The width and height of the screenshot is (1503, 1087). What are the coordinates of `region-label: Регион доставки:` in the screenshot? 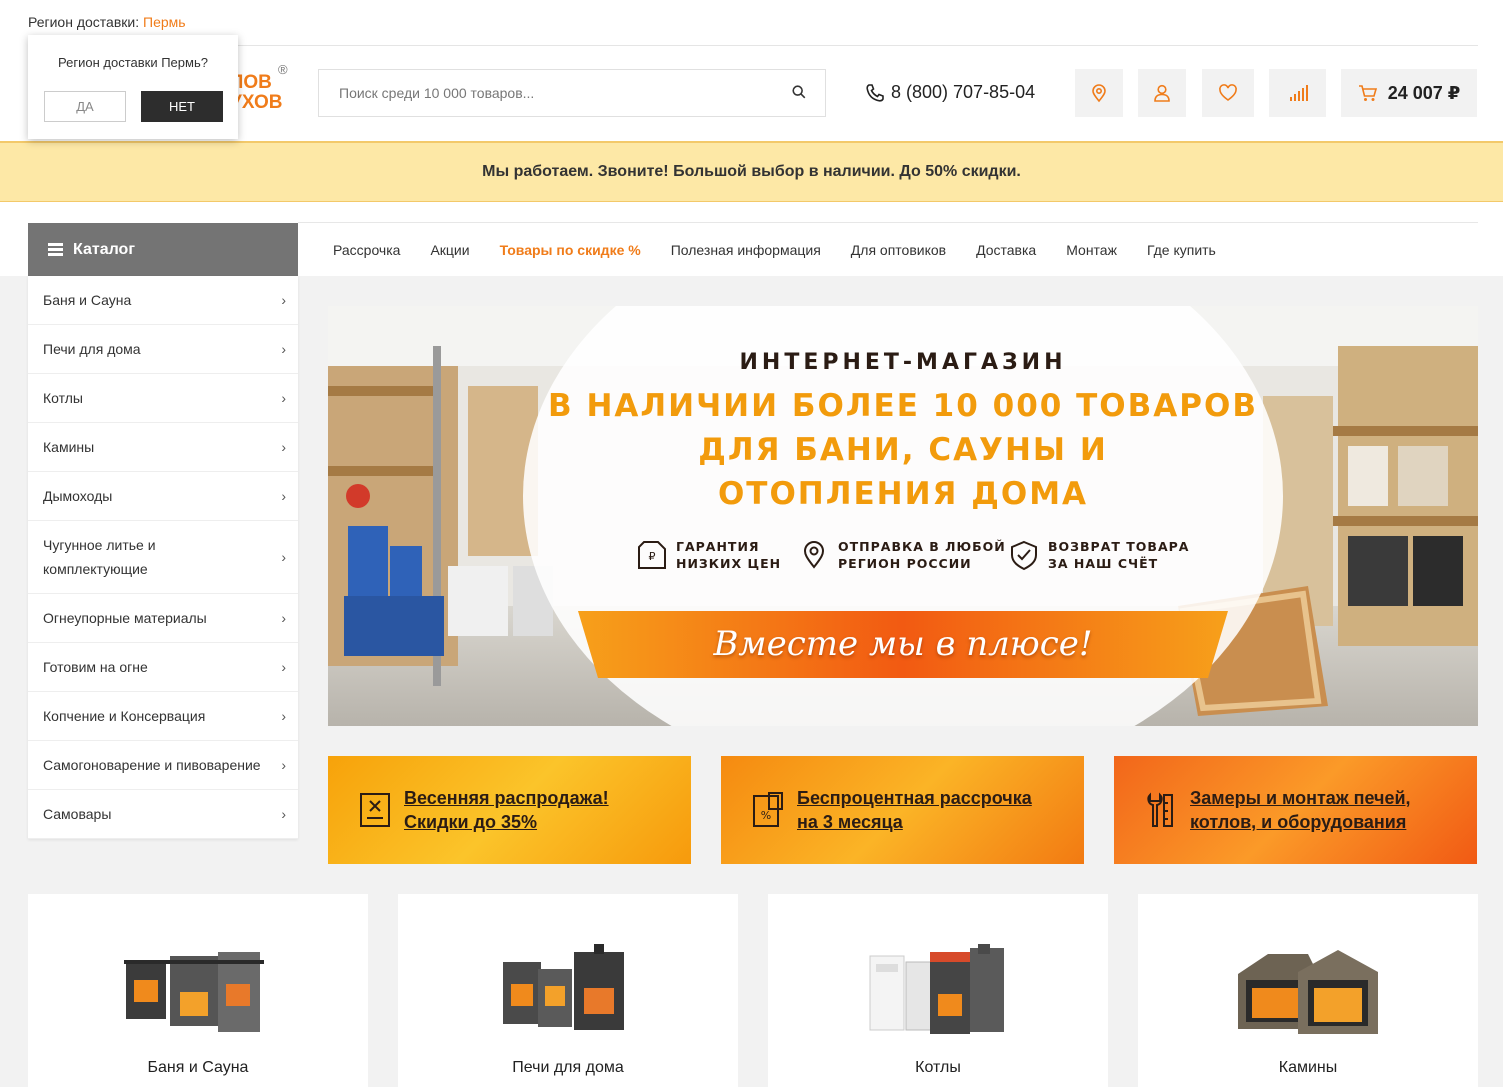 It's located at (84, 22).